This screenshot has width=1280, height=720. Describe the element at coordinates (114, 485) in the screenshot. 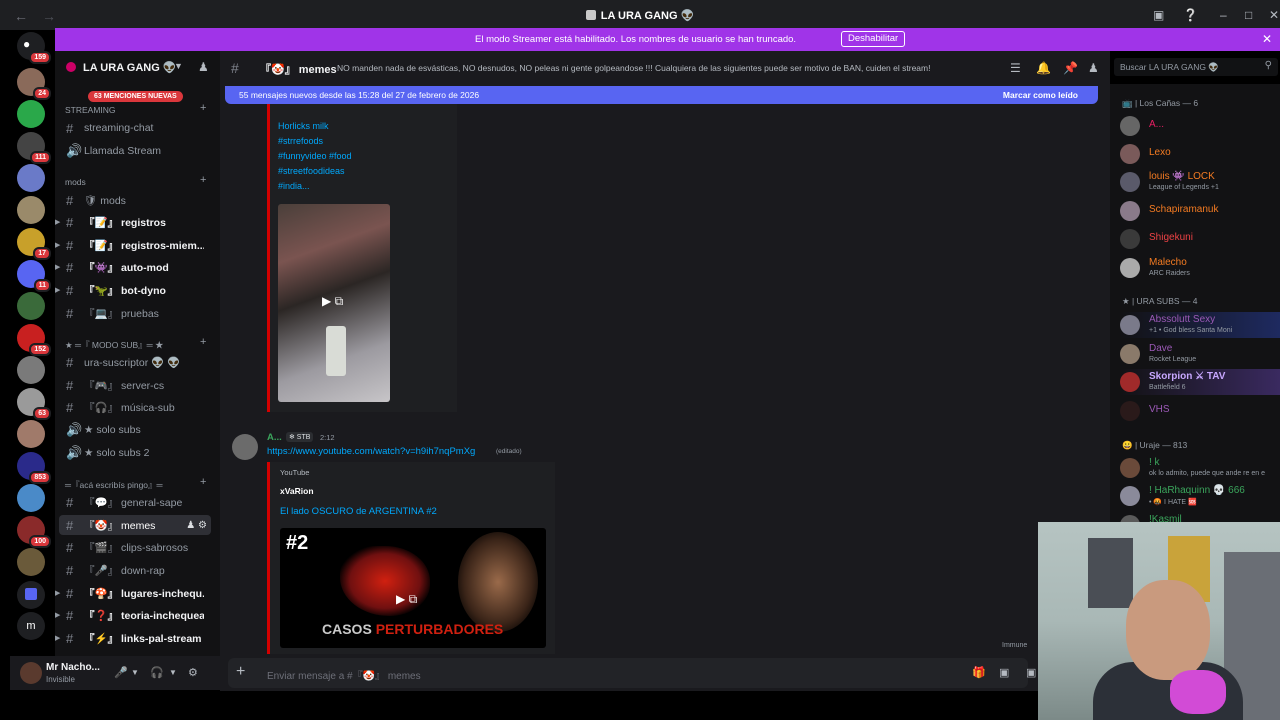

I see `category-aca-escribis: ═『acá escribís pingo』═` at that location.